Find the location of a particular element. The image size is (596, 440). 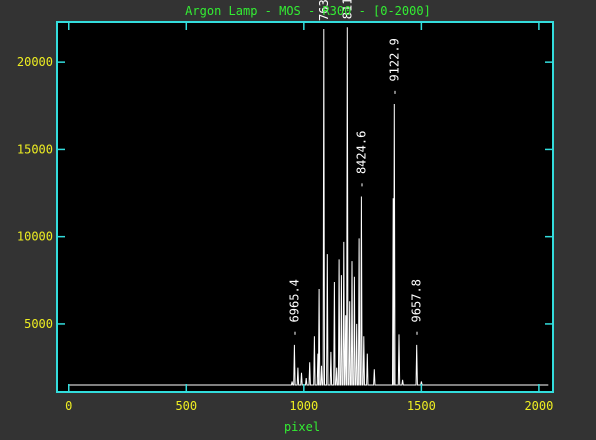

x-tick-label: 0 is located at coordinates (68, 406).